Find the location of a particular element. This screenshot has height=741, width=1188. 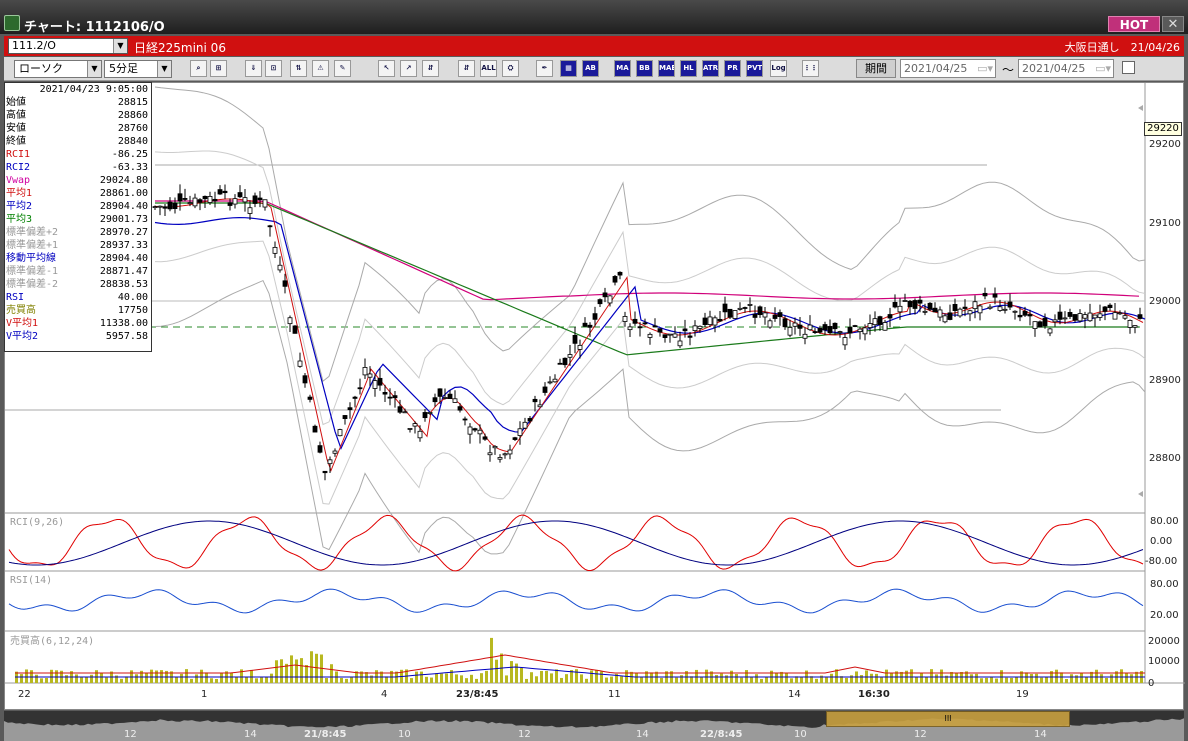

info-row: V平均2 5957.58 is located at coordinates (78, 336).